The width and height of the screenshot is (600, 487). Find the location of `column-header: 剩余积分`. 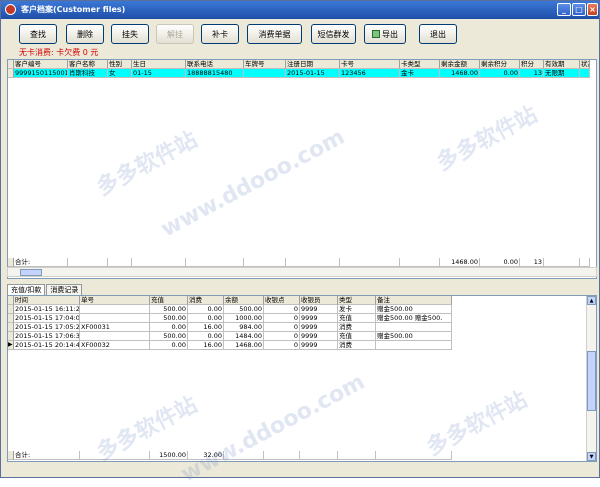

column-header: 剩余积分 is located at coordinates (500, 64).